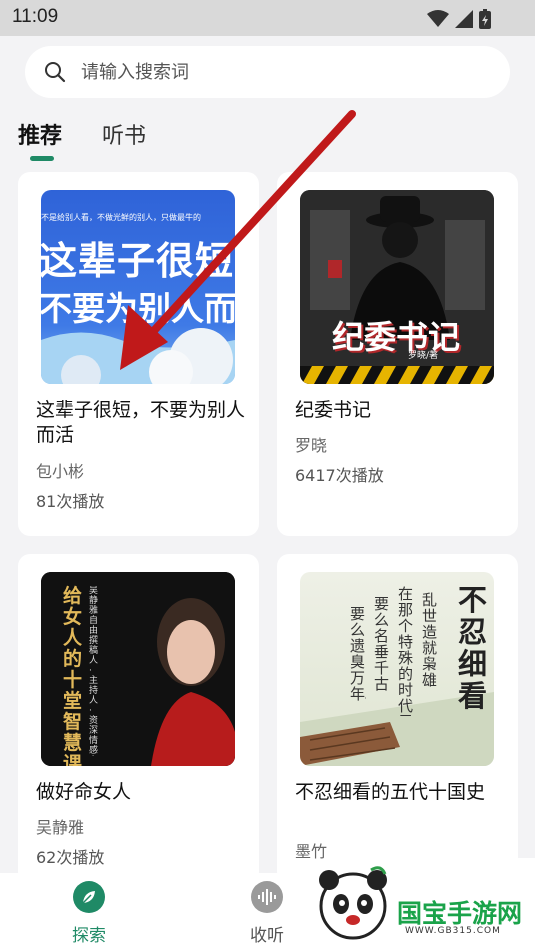 The image size is (535, 951). What do you see at coordinates (138, 669) in the screenshot?
I see `book-cover: 给女人的十堂智慧课 吴静雅 自由撰稿人·主持人·资深情感专家` at bounding box center [138, 669].